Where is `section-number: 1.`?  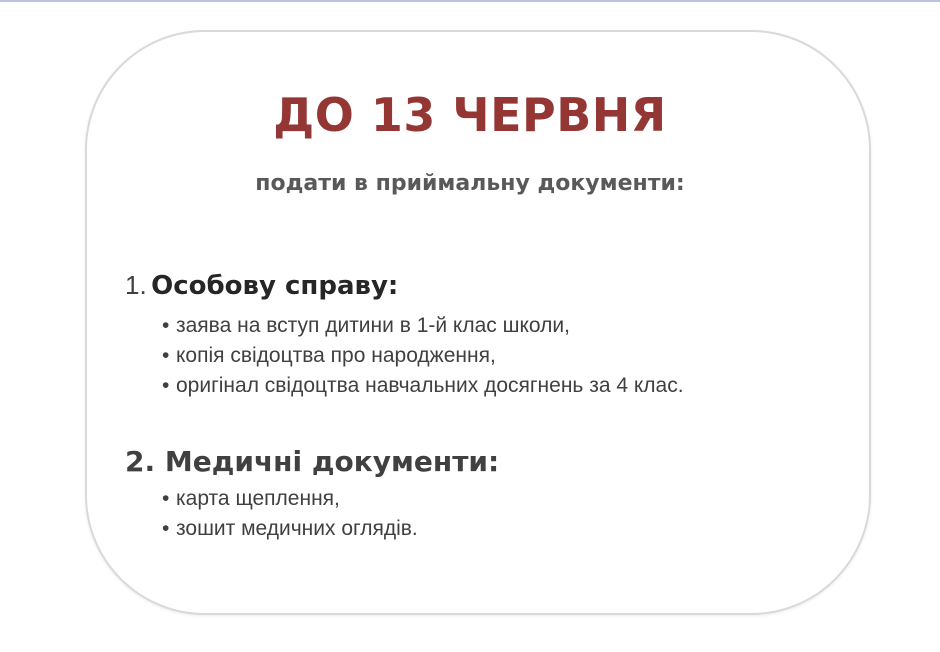 section-number: 1. is located at coordinates (136, 285).